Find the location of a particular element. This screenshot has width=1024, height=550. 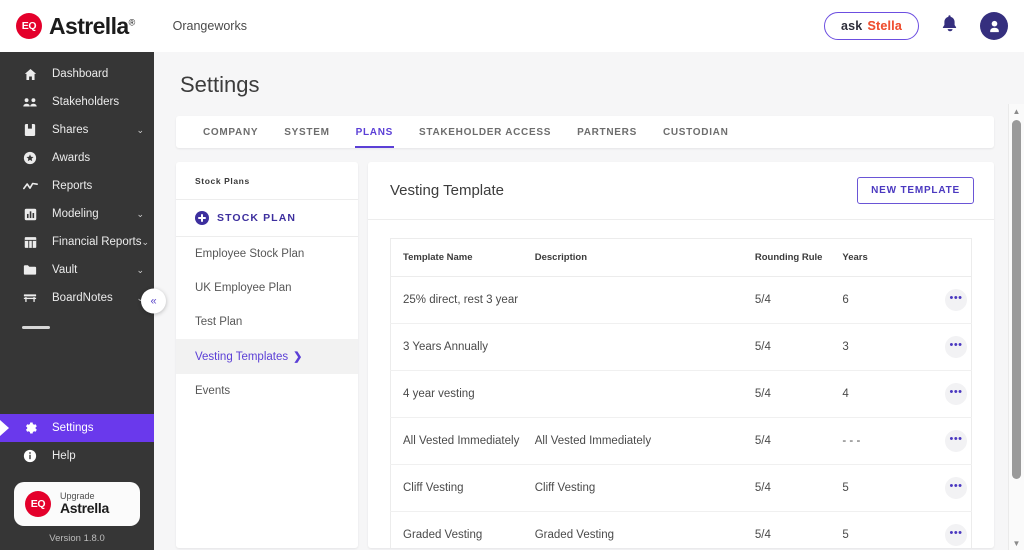

plan-item-label: Employee Stock Plan is located at coordinates (250, 254).